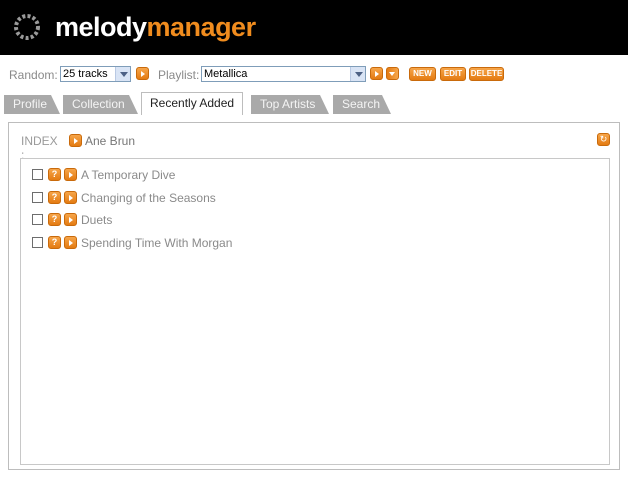 Image resolution: width=628 pixels, height=480 pixels. I want to click on track-title: A Temporary Dive, so click(128, 175).